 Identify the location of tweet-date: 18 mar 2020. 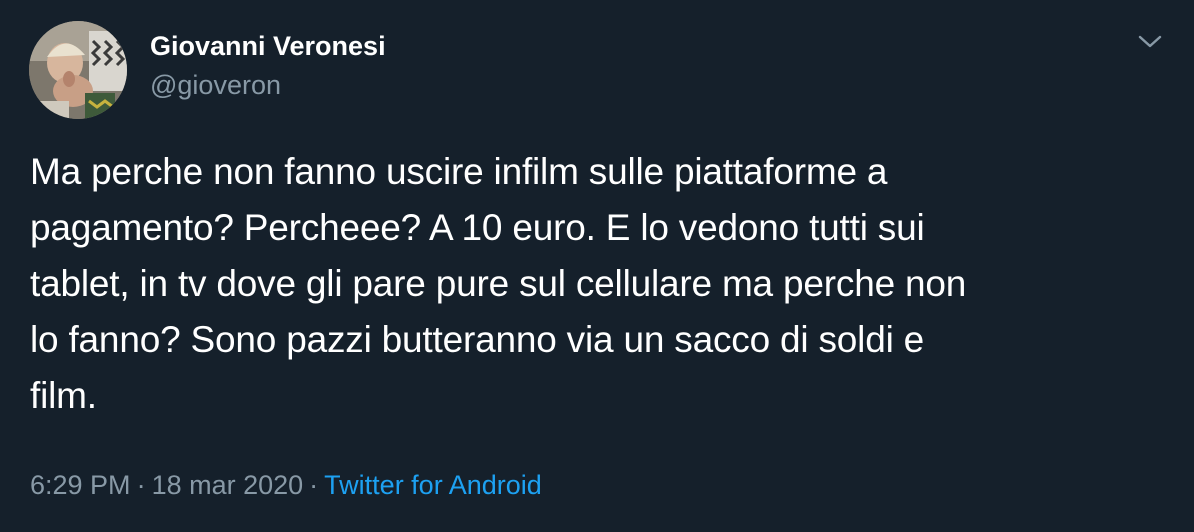
(228, 485).